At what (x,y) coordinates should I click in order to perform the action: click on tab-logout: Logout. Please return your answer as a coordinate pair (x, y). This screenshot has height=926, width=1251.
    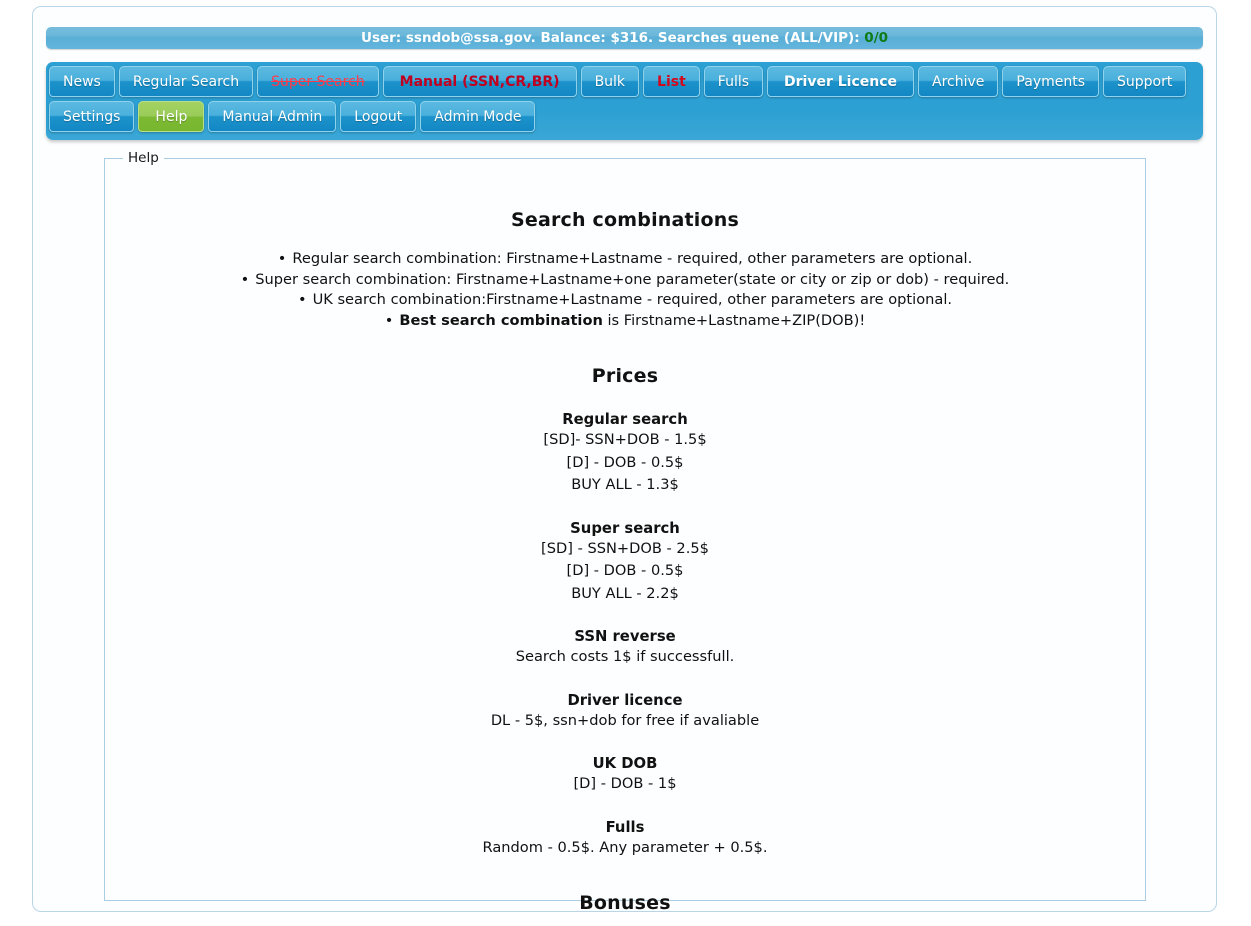
    Looking at the image, I should click on (378, 116).